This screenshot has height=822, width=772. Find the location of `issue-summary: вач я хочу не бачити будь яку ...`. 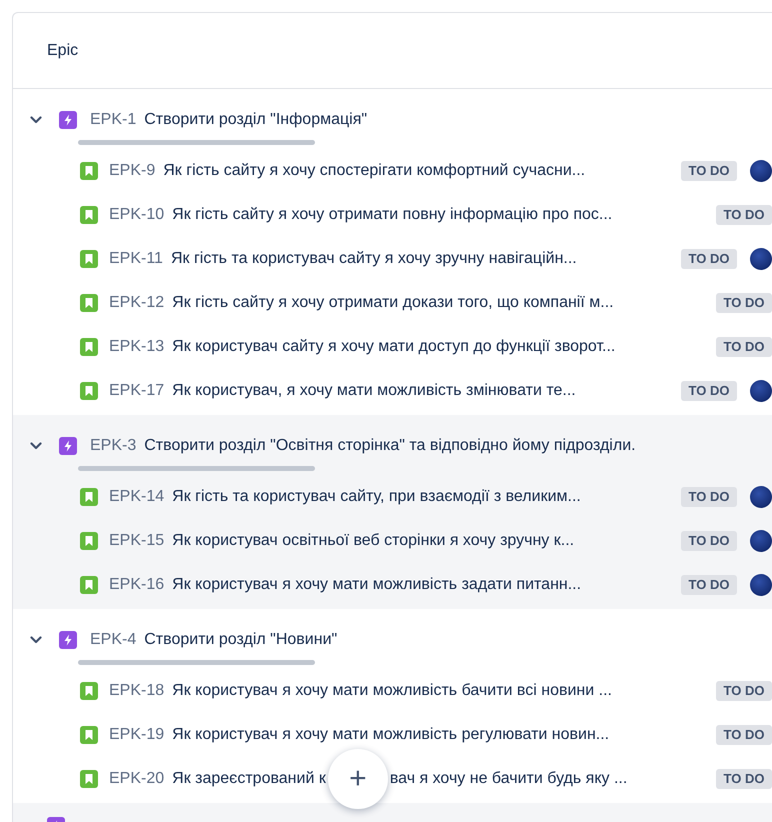

issue-summary: вач я хочу не бачити будь яку ... is located at coordinates (509, 779).